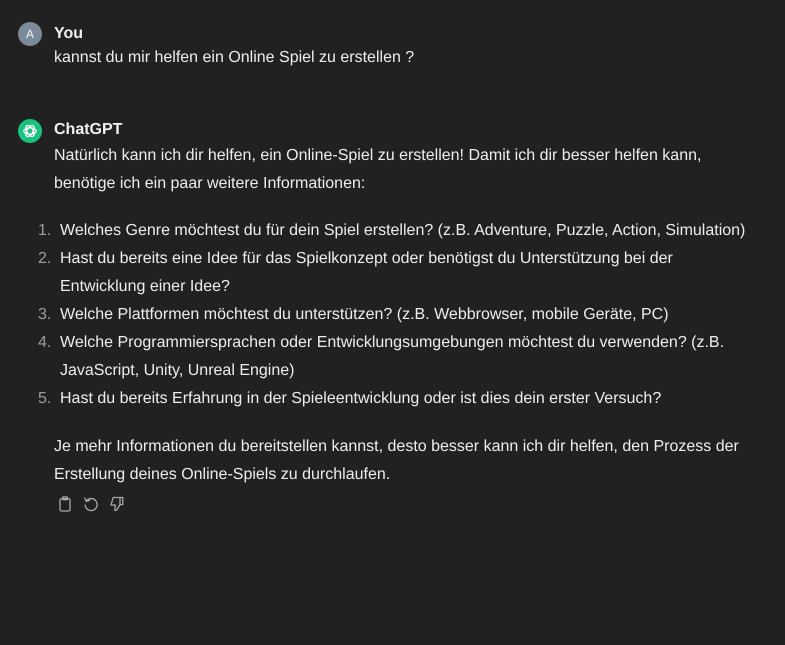 This screenshot has height=645, width=785. What do you see at coordinates (403, 231) in the screenshot?
I see `list-item-text: Welches Genre möchtest du für dein Spiel erstellen? (z.B. Adventure, Puzzle, Action, Simulation)` at bounding box center [403, 231].